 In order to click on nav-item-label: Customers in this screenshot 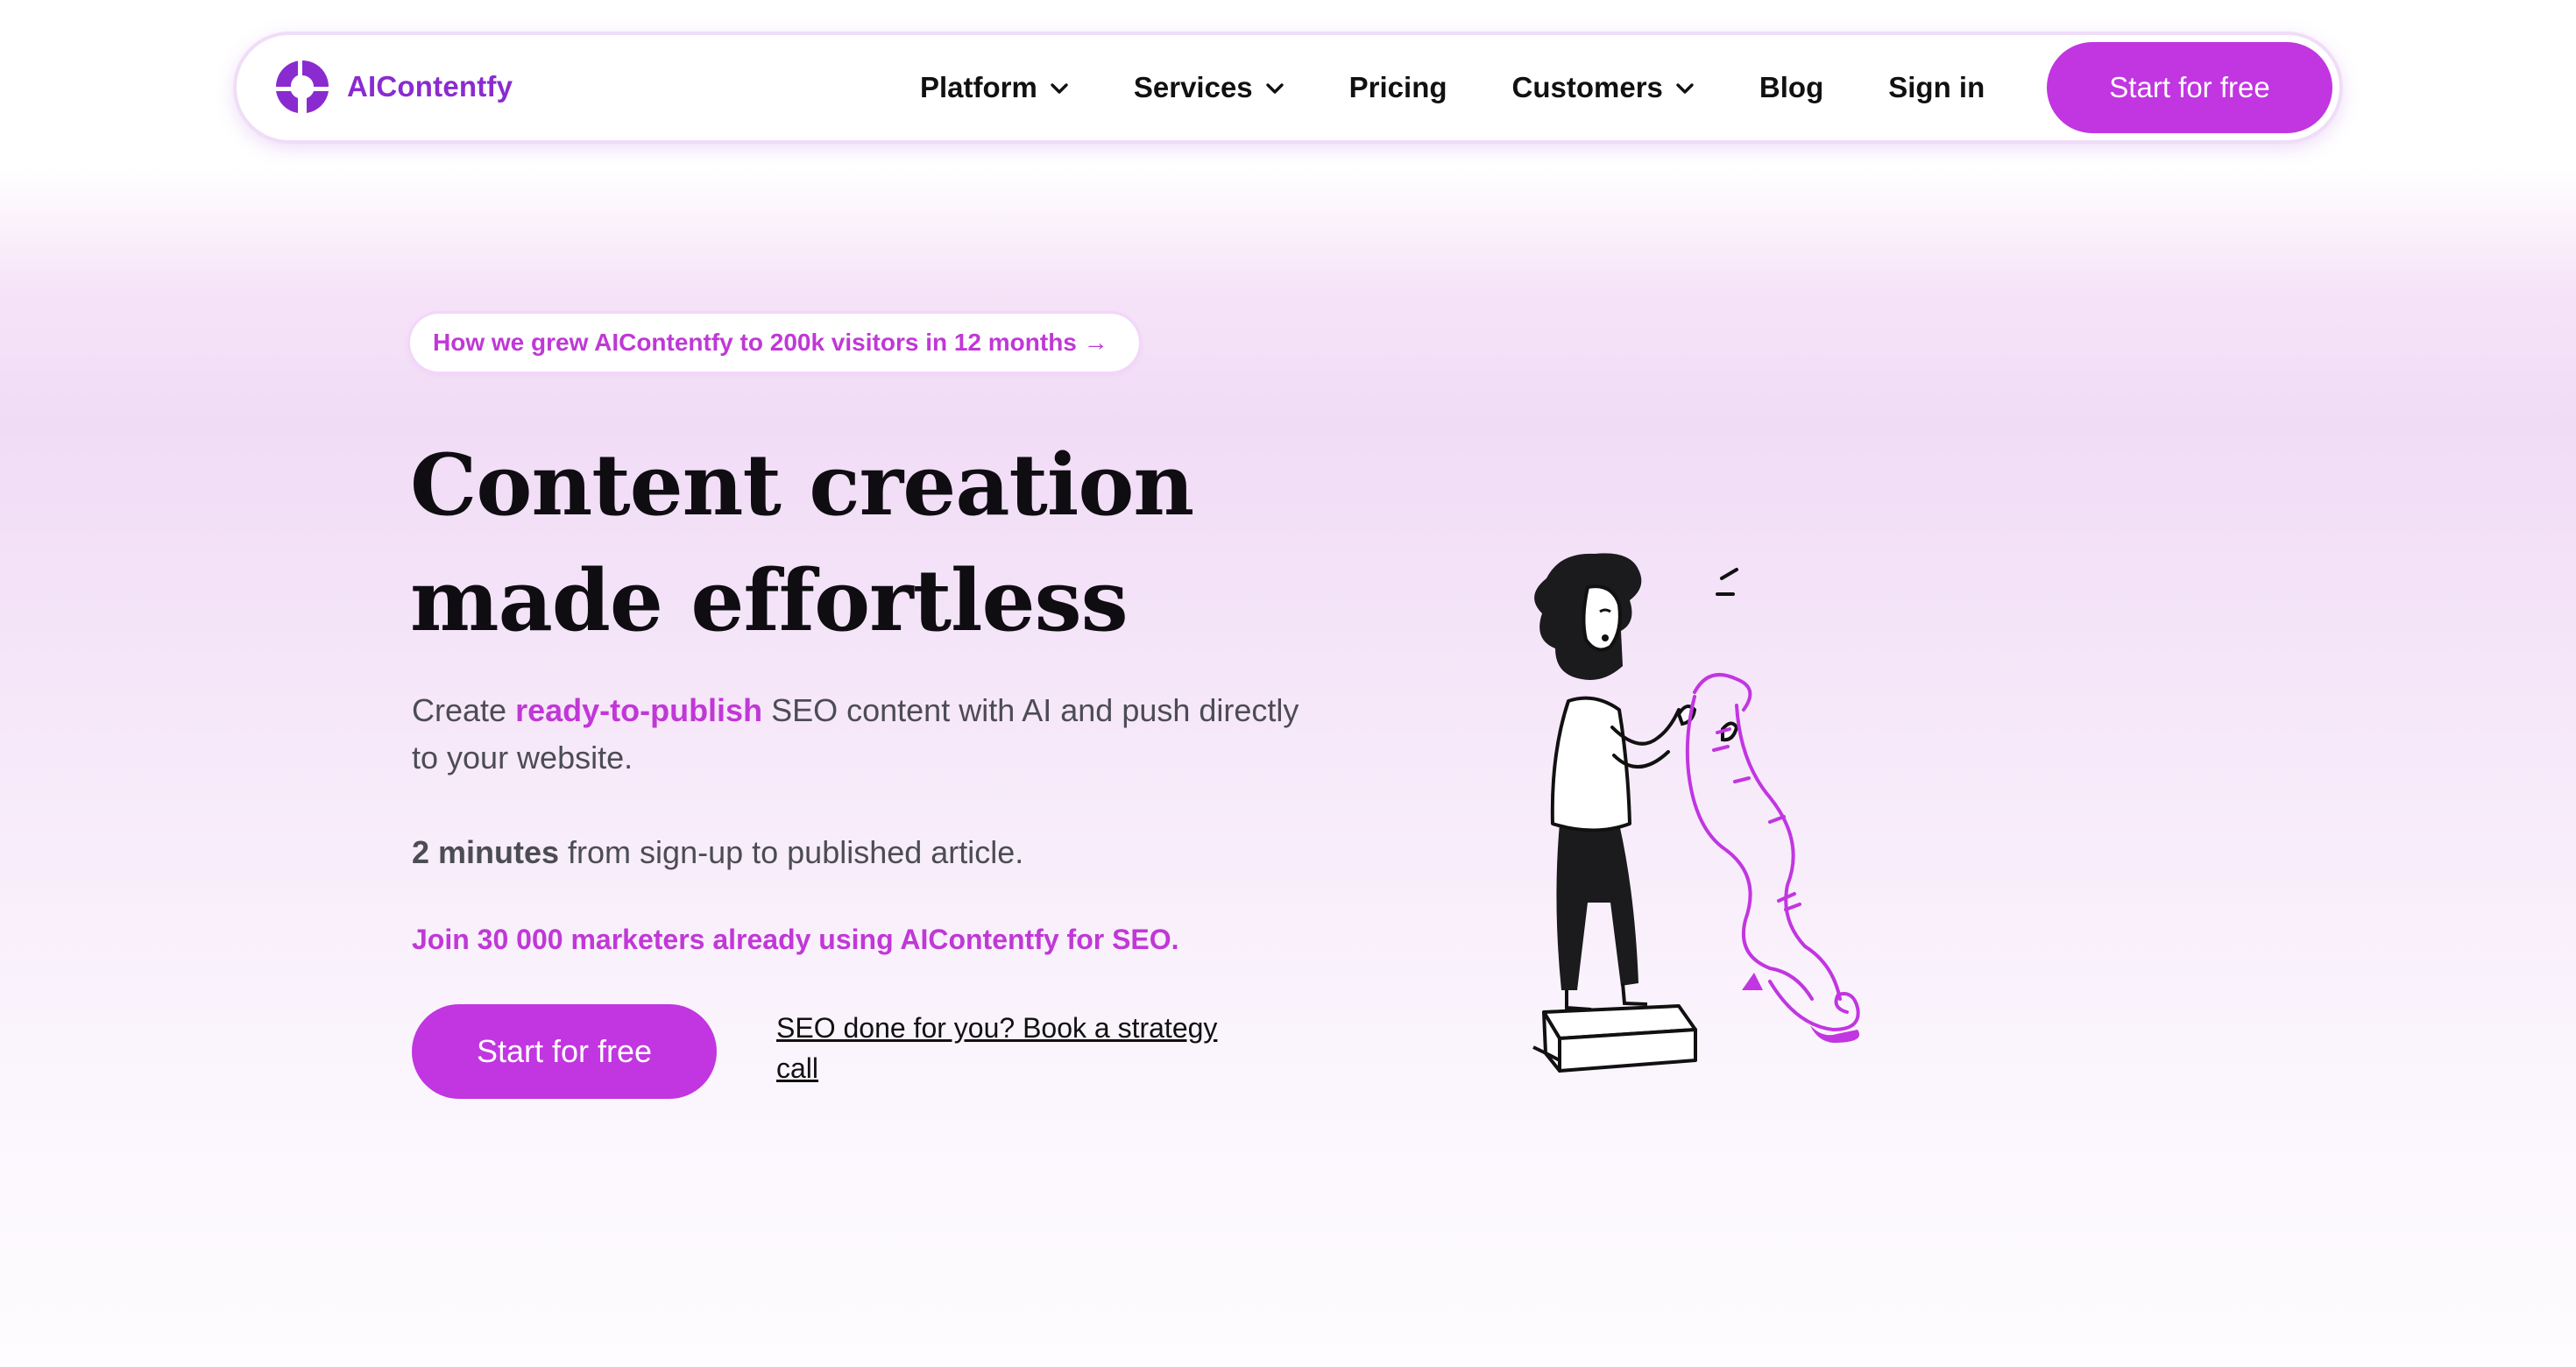, I will do `click(1587, 87)`.